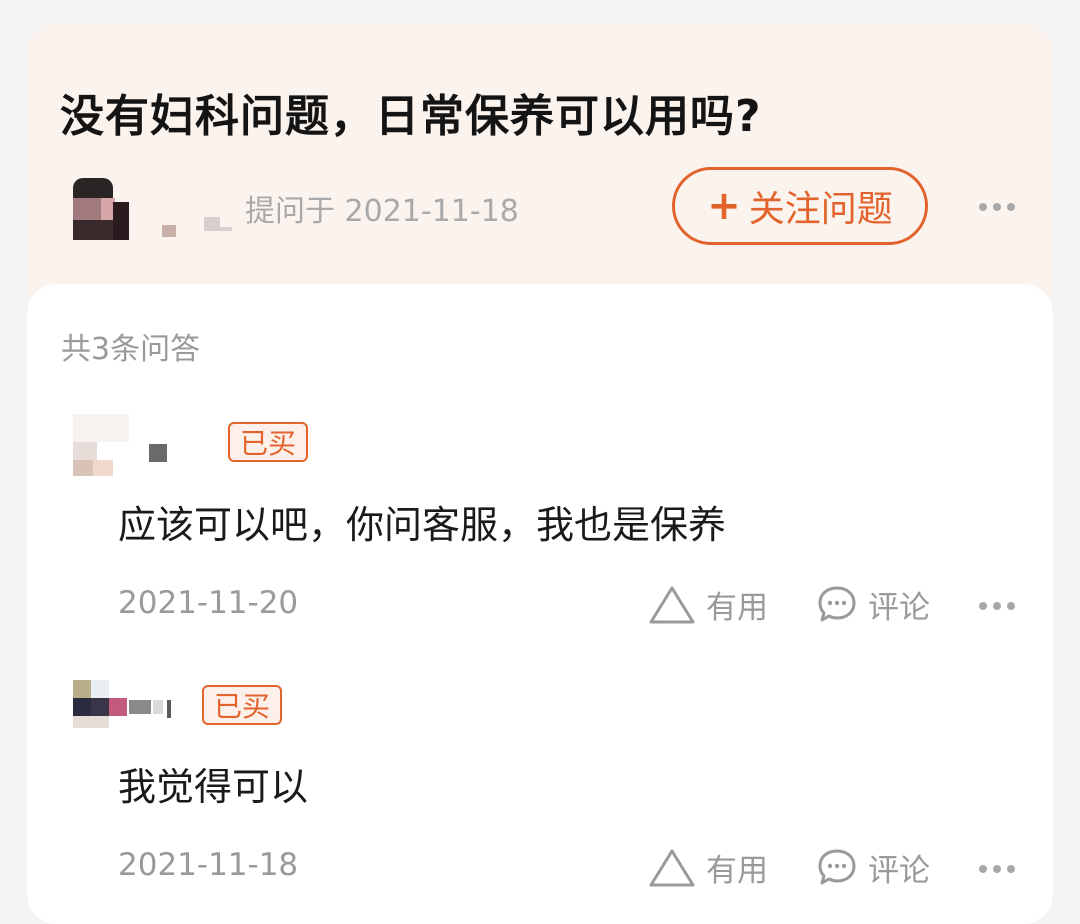 Image resolution: width=1080 pixels, height=924 pixels. I want to click on follow-question-label: 关注问题, so click(820, 209).